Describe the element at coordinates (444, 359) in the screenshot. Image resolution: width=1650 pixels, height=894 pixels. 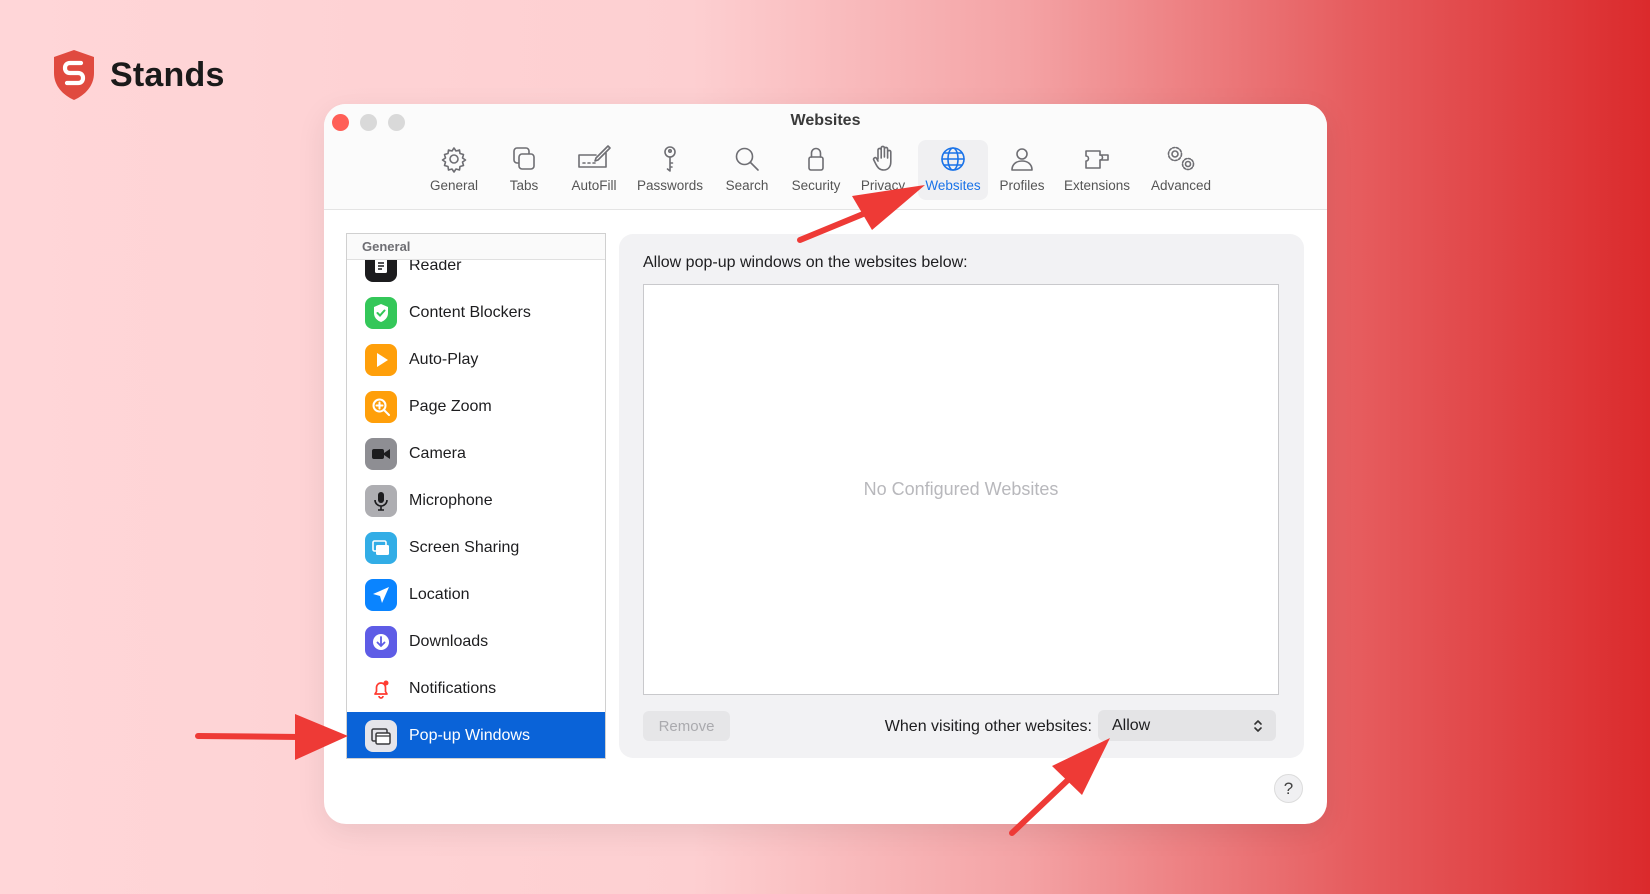
I see `sidebar-item-label: Auto-Play` at that location.